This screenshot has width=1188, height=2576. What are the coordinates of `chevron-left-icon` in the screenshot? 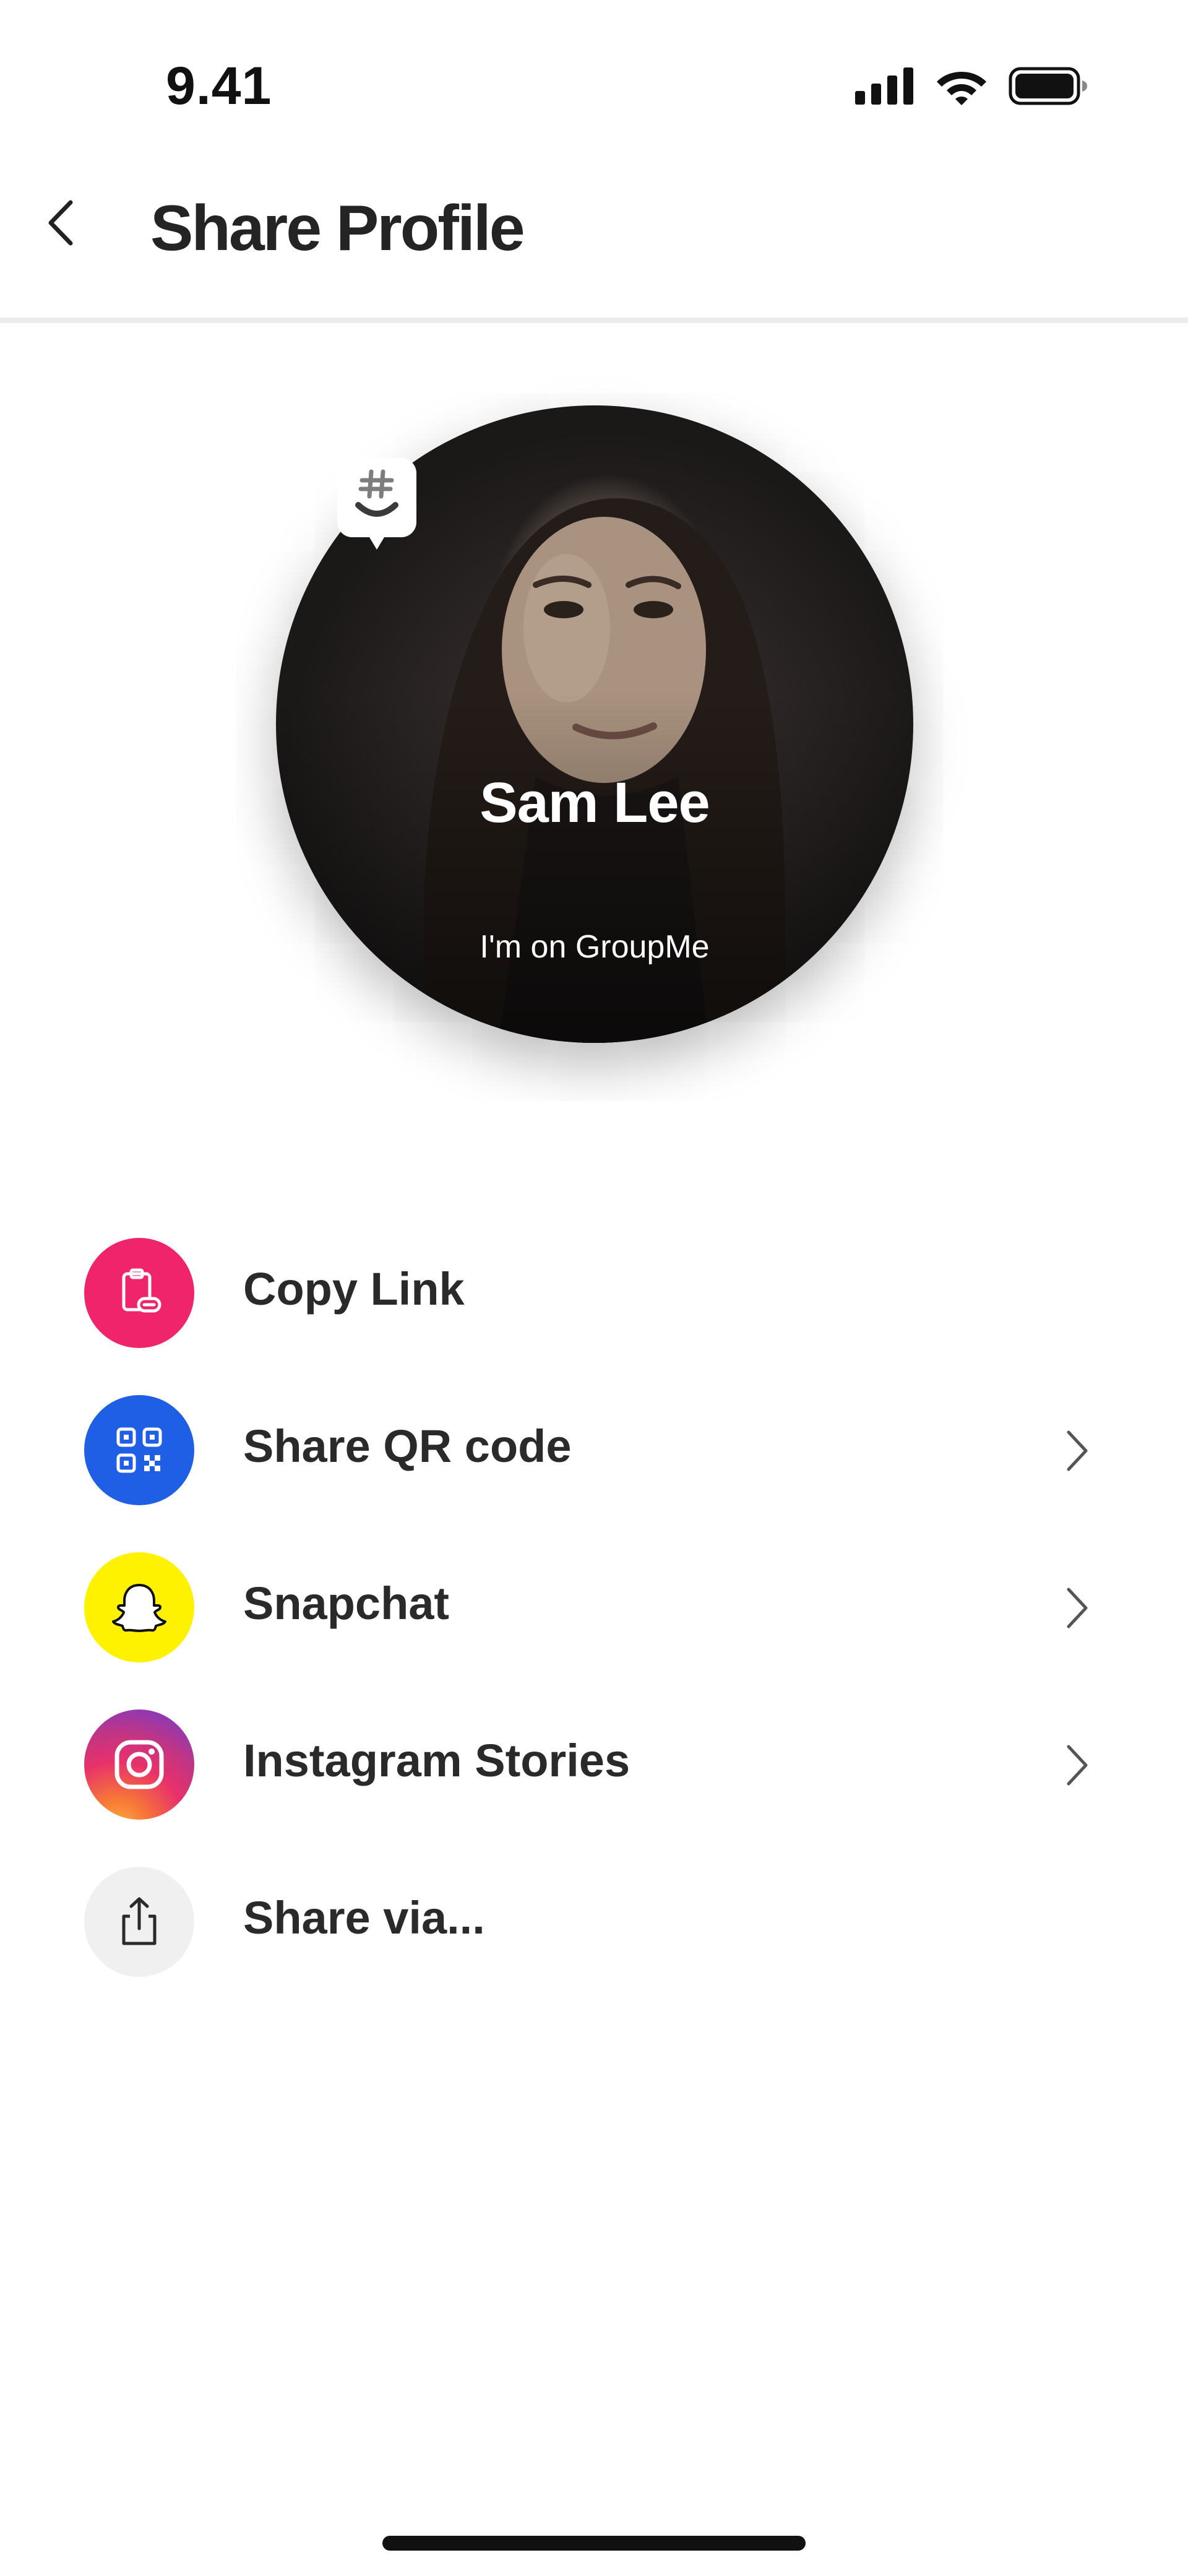 It's located at (60, 223).